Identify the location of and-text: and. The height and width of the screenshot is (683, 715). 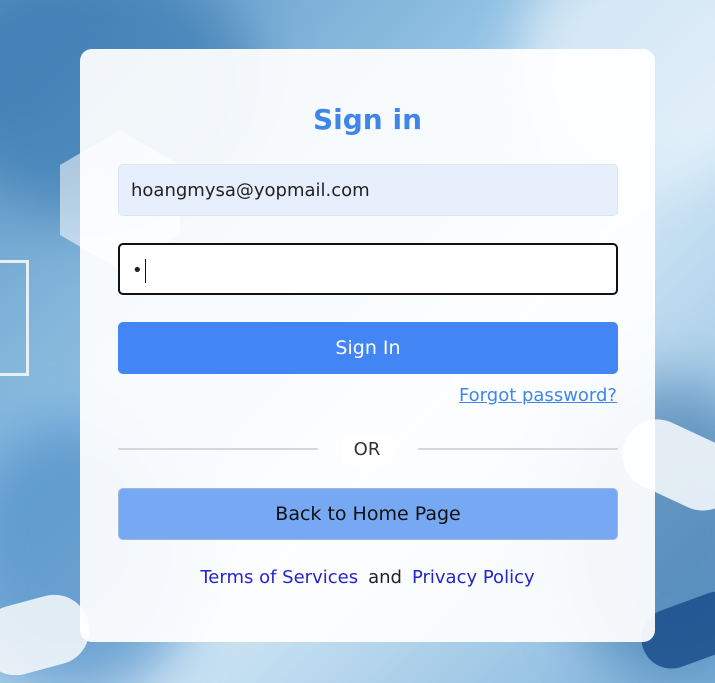
(385, 577).